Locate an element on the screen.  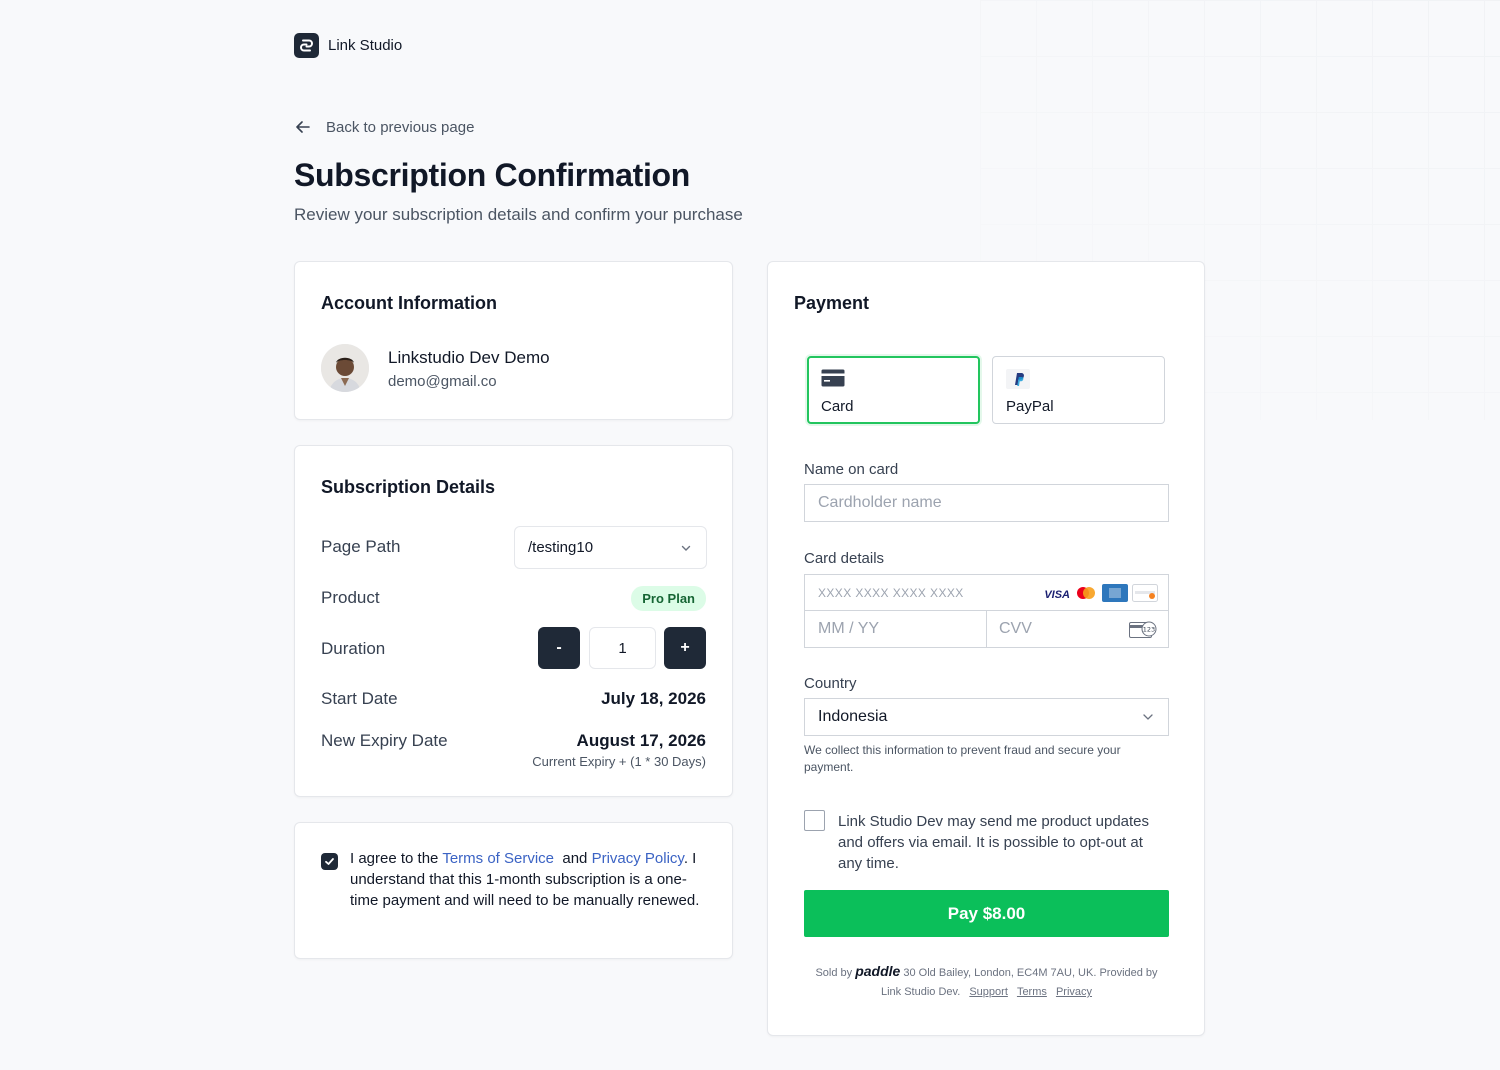
page-path-label: Page Path is located at coordinates (361, 546).